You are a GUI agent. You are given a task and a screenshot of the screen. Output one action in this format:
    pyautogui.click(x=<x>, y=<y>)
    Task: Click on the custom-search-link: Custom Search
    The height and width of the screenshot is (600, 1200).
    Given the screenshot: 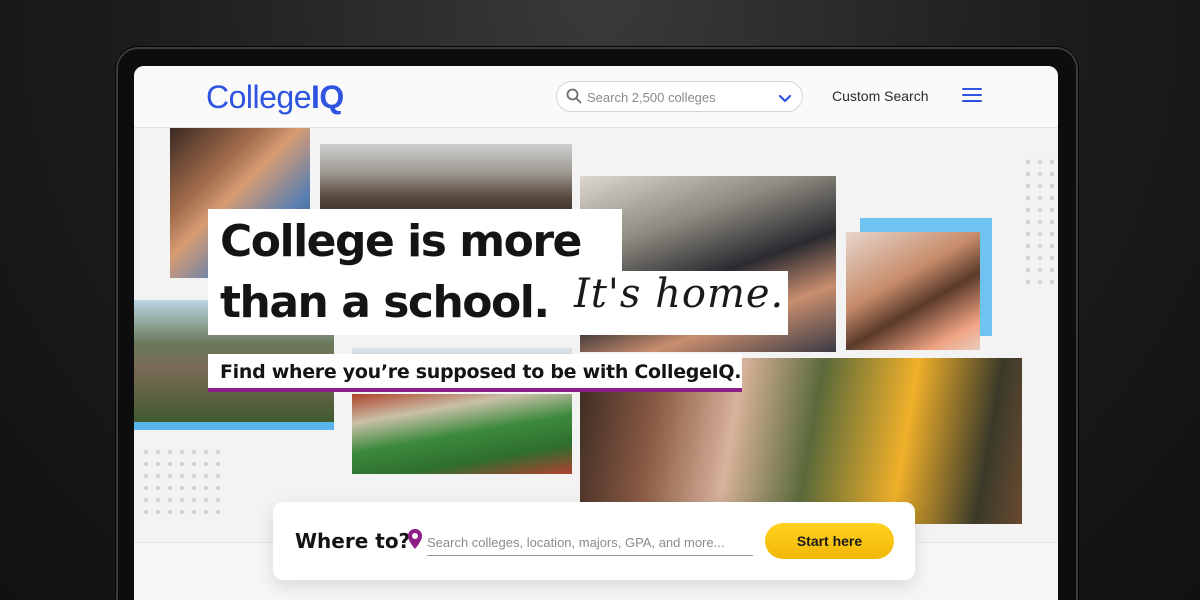 What is the action you would take?
    pyautogui.click(x=880, y=96)
    